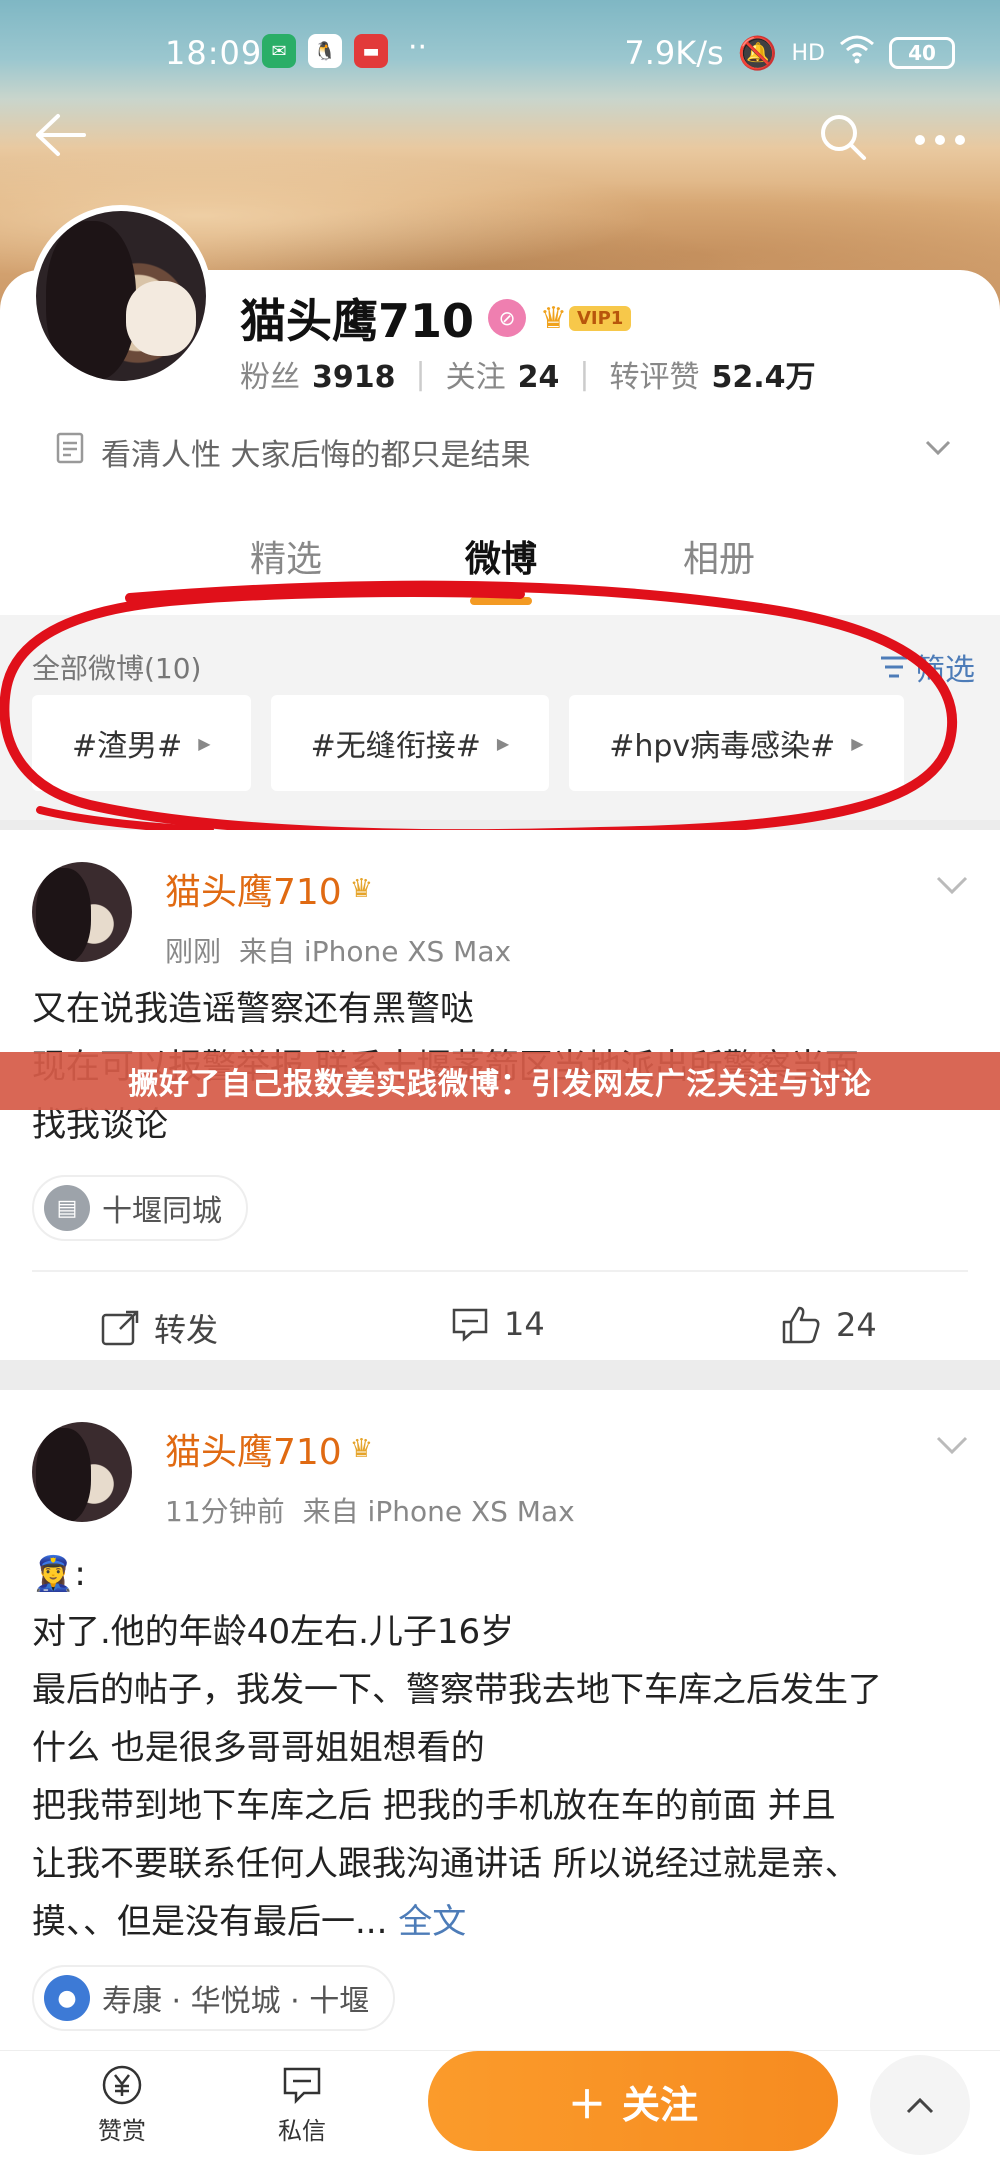 Image resolution: width=1000 pixels, height=2167 pixels. Describe the element at coordinates (940, 137) in the screenshot. I see `more-icon` at that location.